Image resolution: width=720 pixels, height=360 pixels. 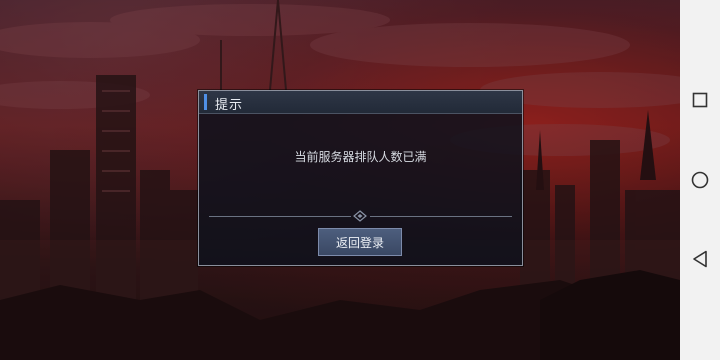 I want to click on header-accent-bar, so click(x=205, y=102).